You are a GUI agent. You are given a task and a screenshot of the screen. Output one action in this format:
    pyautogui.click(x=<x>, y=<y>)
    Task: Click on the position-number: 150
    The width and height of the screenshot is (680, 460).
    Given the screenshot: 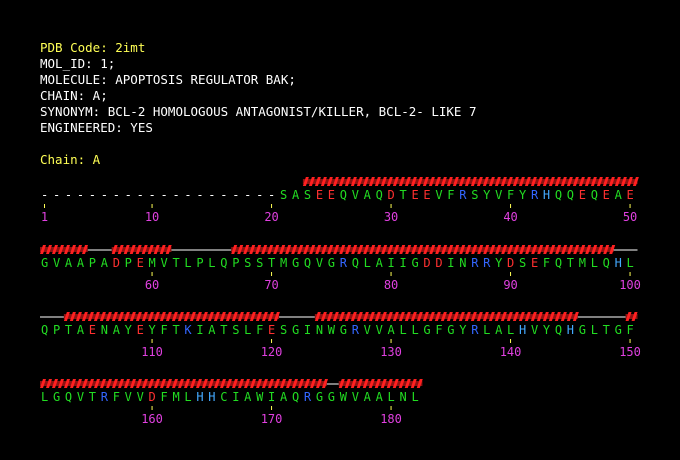 What is the action you would take?
    pyautogui.click(x=630, y=352)
    